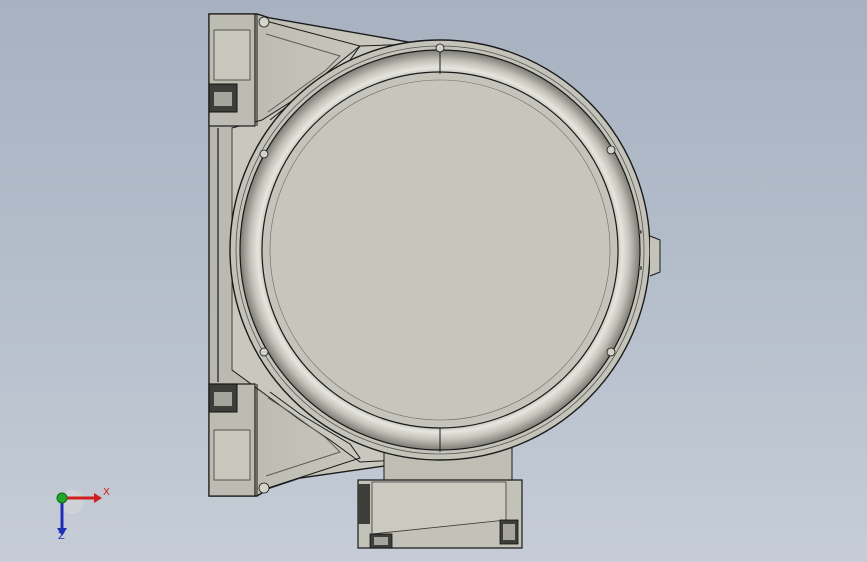  Describe the element at coordinates (106, 492) in the screenshot. I see `triad-x-label: X` at that location.